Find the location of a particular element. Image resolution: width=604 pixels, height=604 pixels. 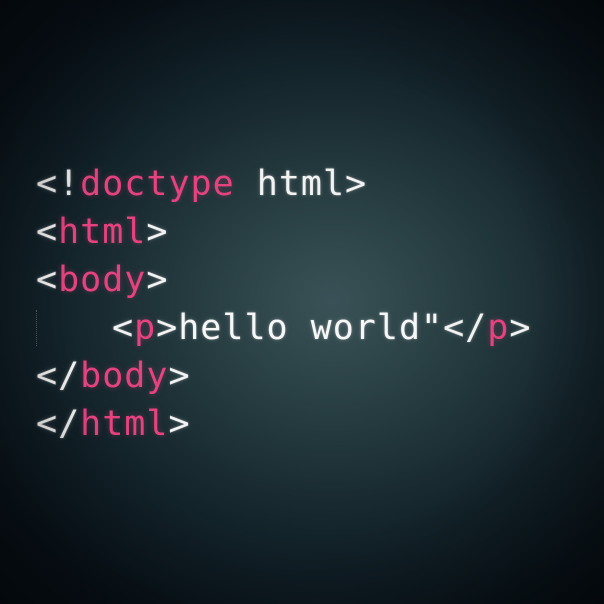

code-line-html-open: <html> is located at coordinates (283, 232).